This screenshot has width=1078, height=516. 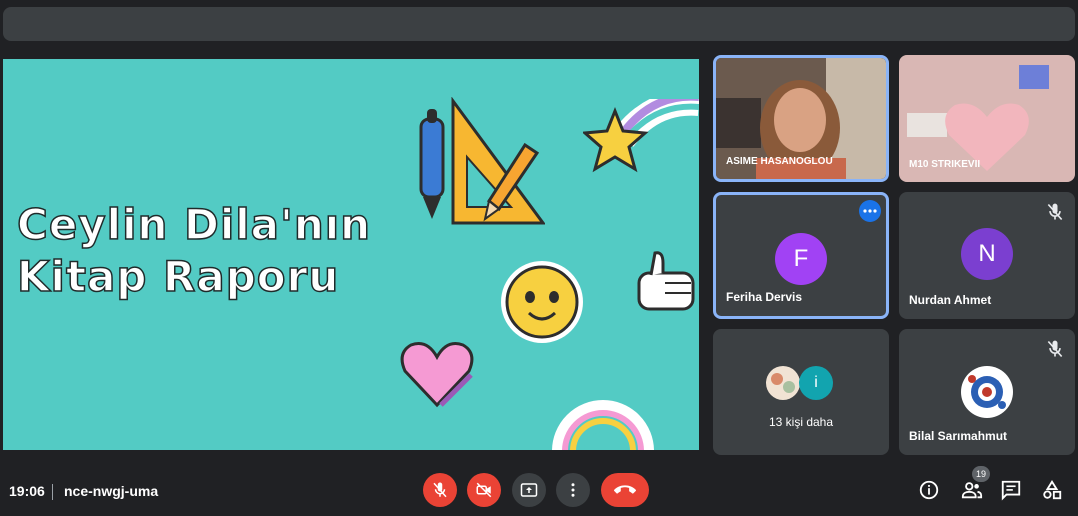 I want to click on leave-call-button, so click(x=625, y=490).